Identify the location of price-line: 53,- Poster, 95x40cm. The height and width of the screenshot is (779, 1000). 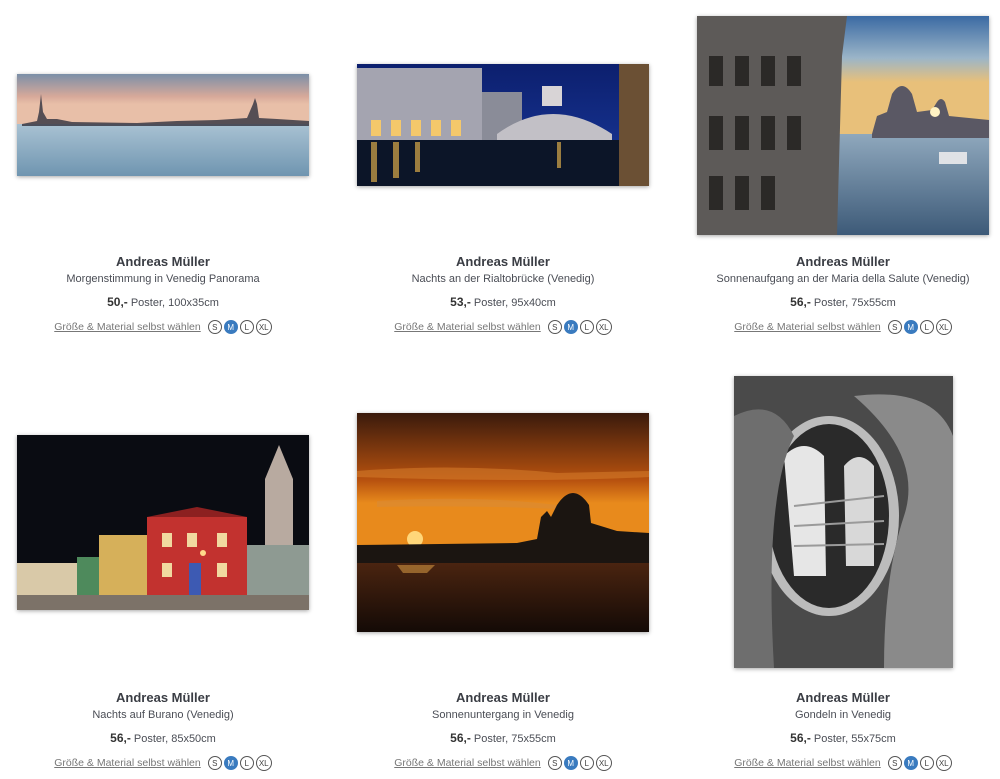
(503, 302).